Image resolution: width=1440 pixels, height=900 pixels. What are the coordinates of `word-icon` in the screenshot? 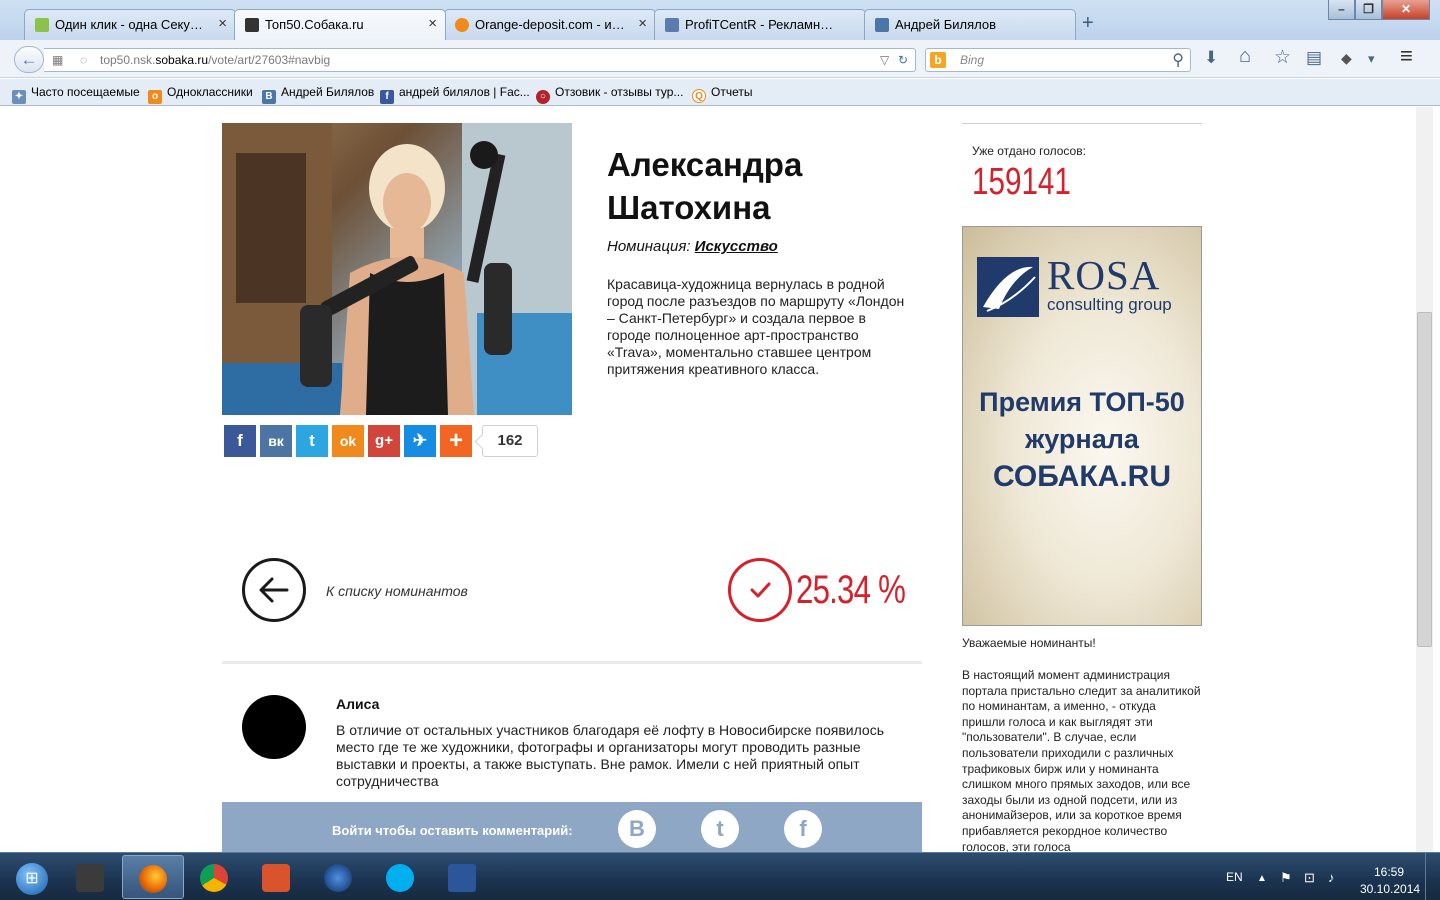 It's located at (462, 878).